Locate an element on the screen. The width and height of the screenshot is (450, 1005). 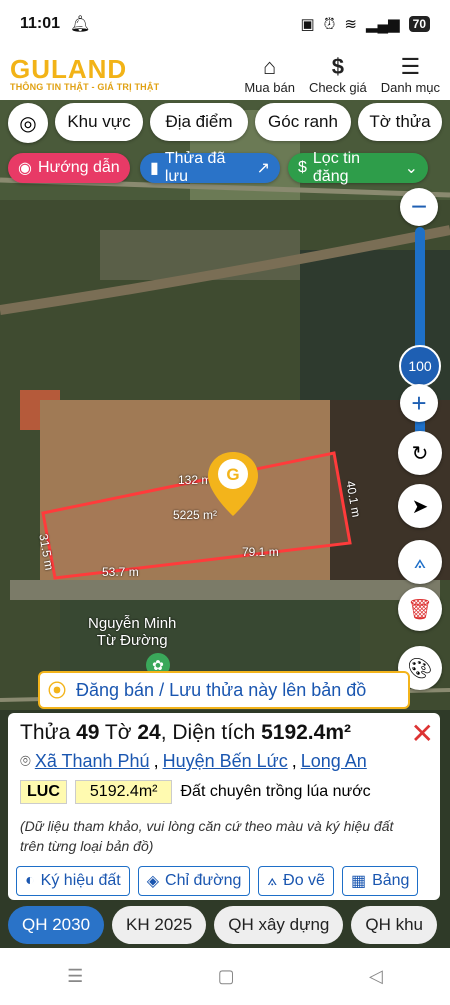
home-button-icon: ▢ is located at coordinates (226, 976).